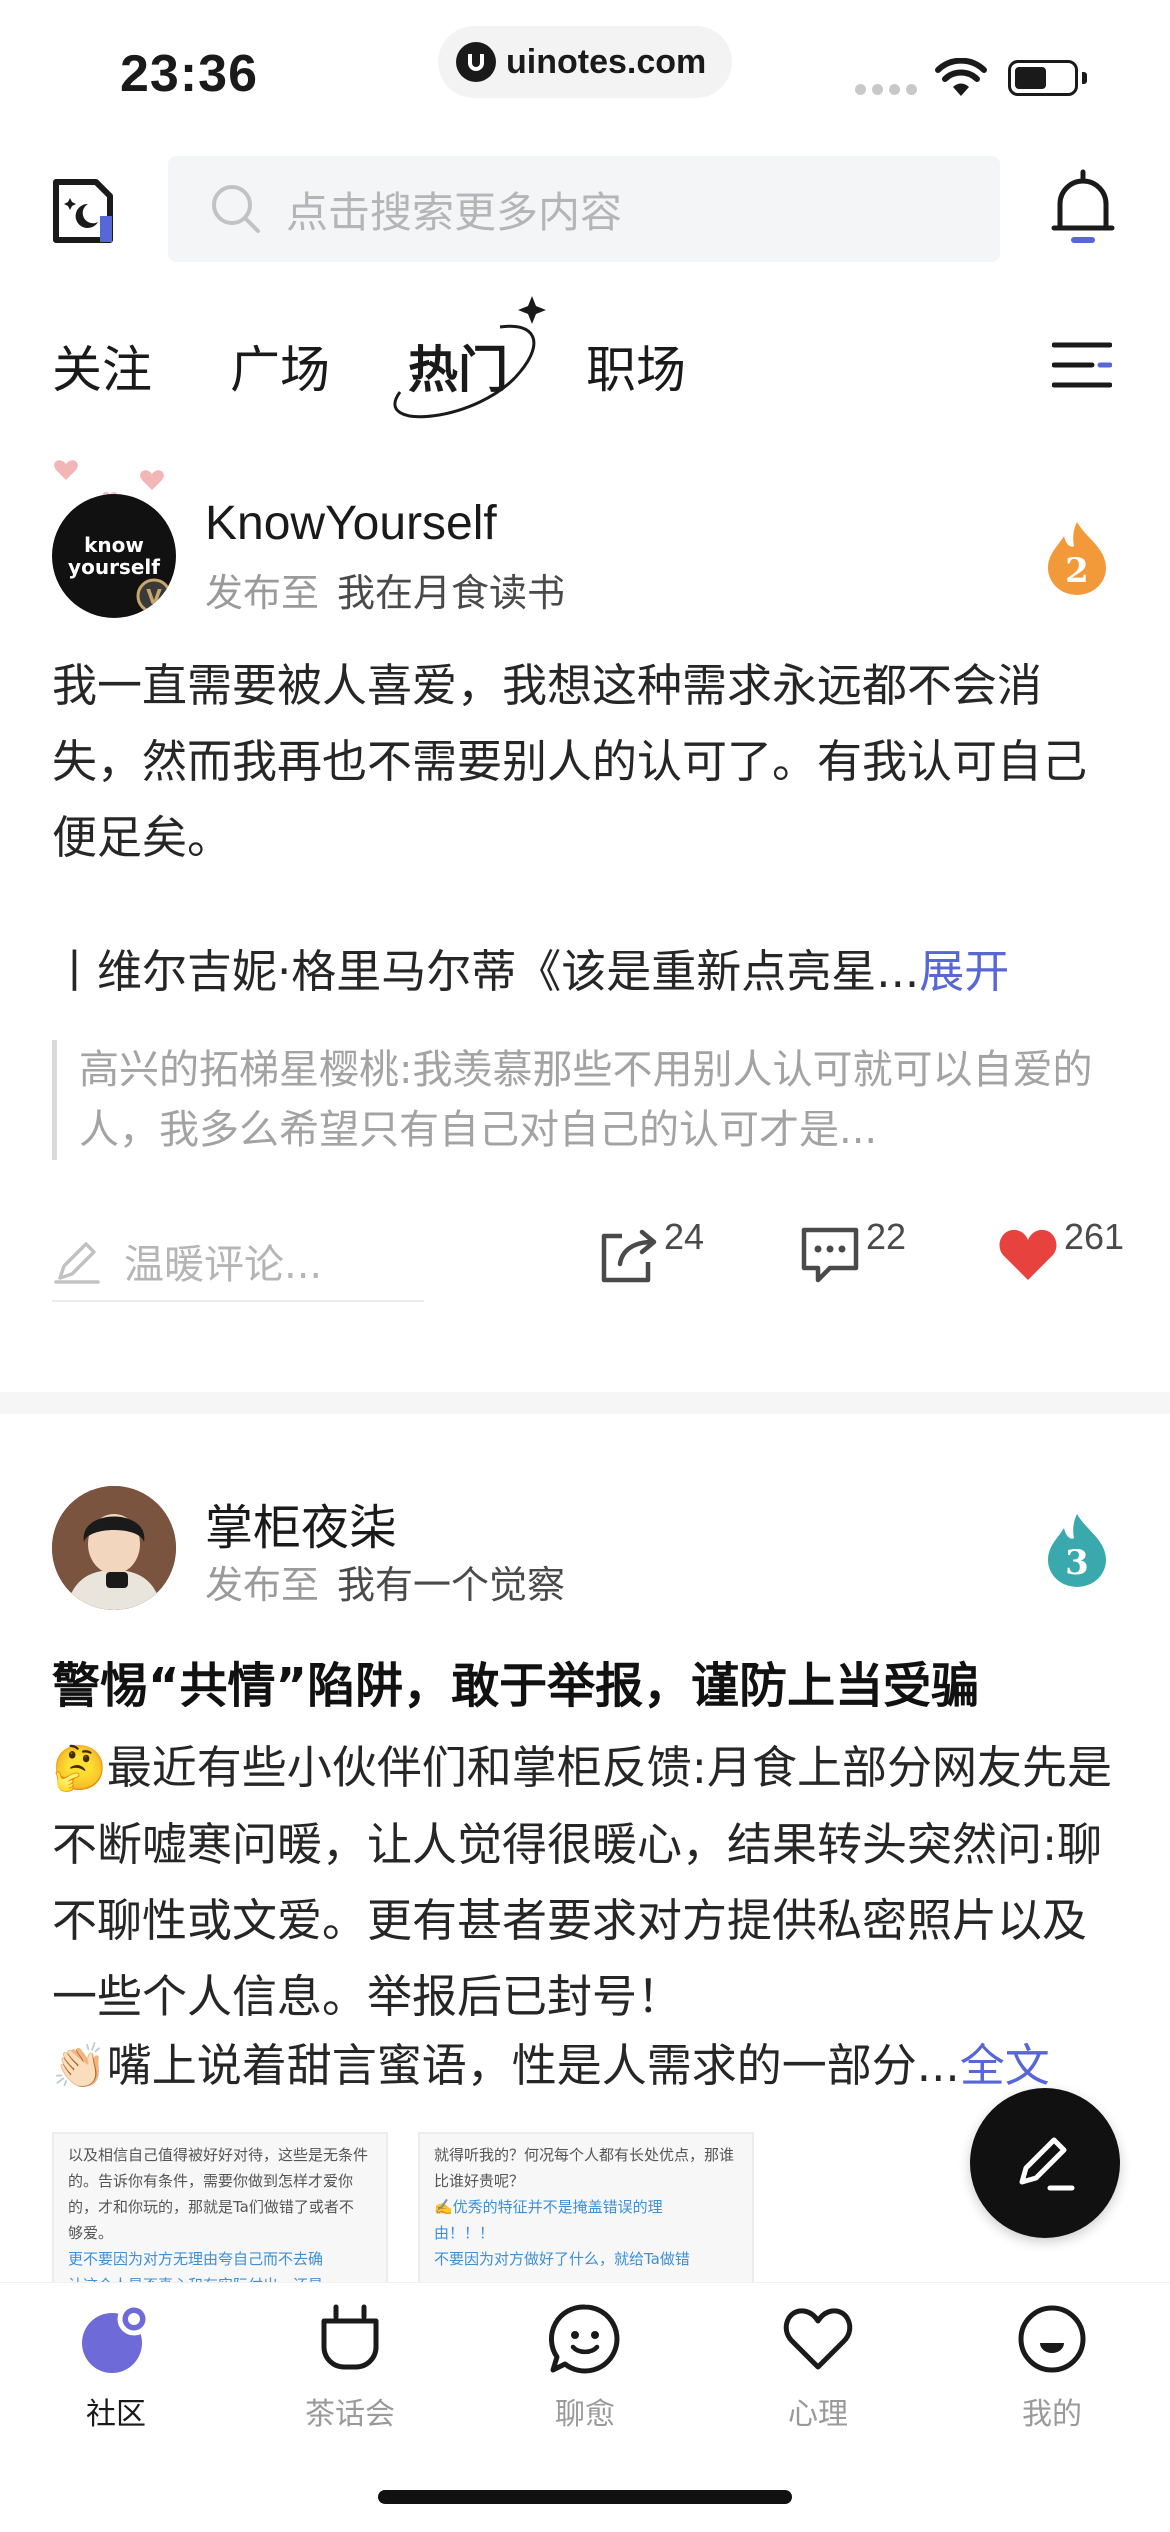 The height and width of the screenshot is (2532, 1170). I want to click on url-pill: uinotes.com, so click(585, 62).